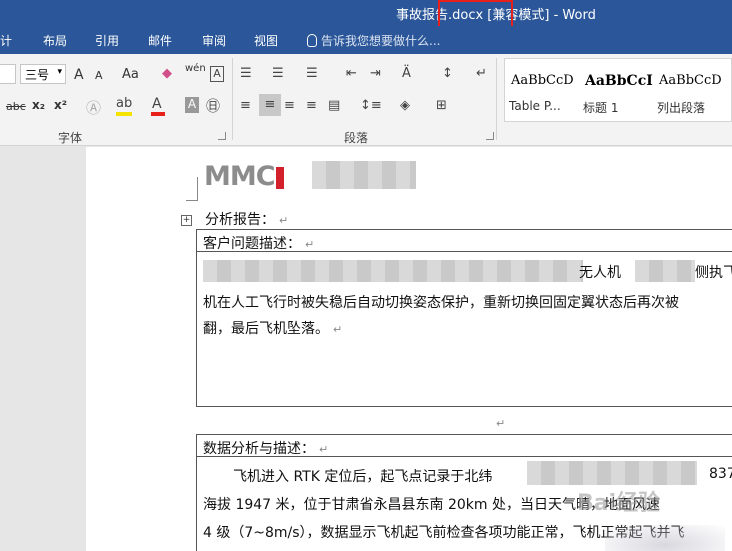  Describe the element at coordinates (280, 178) in the screenshot. I see `logo-bar` at that location.